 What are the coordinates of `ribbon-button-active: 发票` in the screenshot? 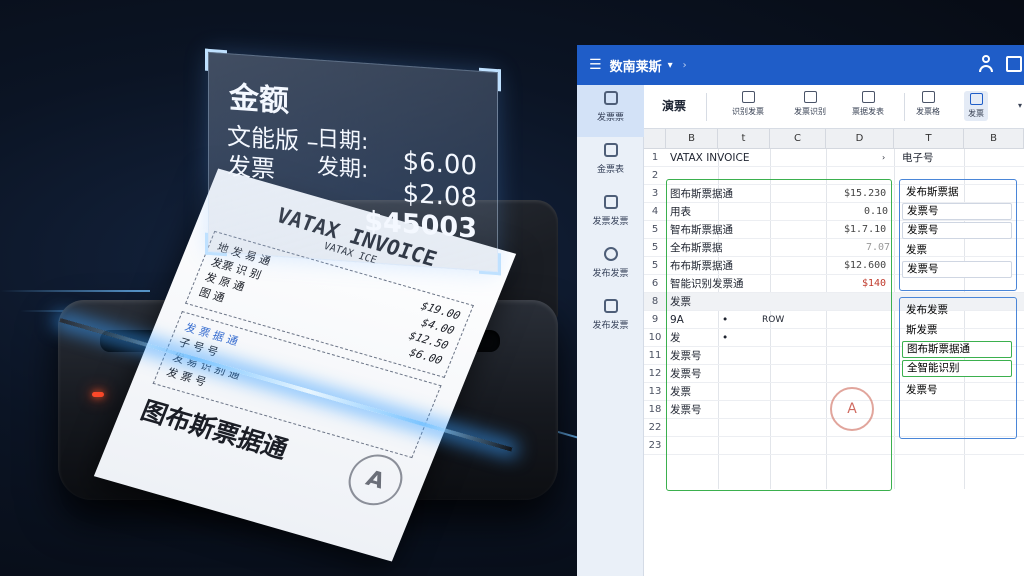 It's located at (976, 106).